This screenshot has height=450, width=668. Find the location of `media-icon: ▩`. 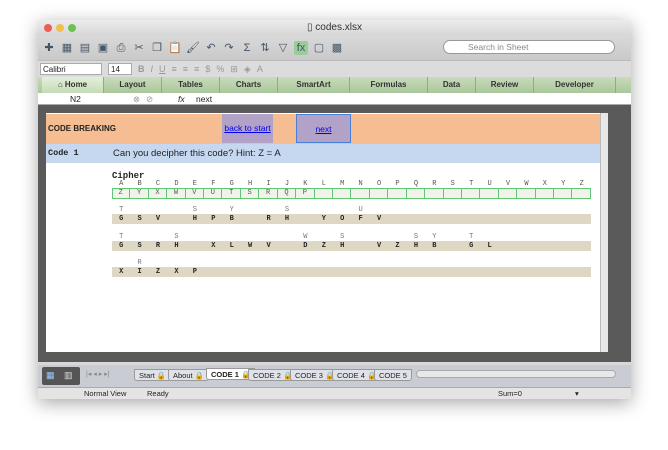

media-icon: ▩ is located at coordinates (337, 48).